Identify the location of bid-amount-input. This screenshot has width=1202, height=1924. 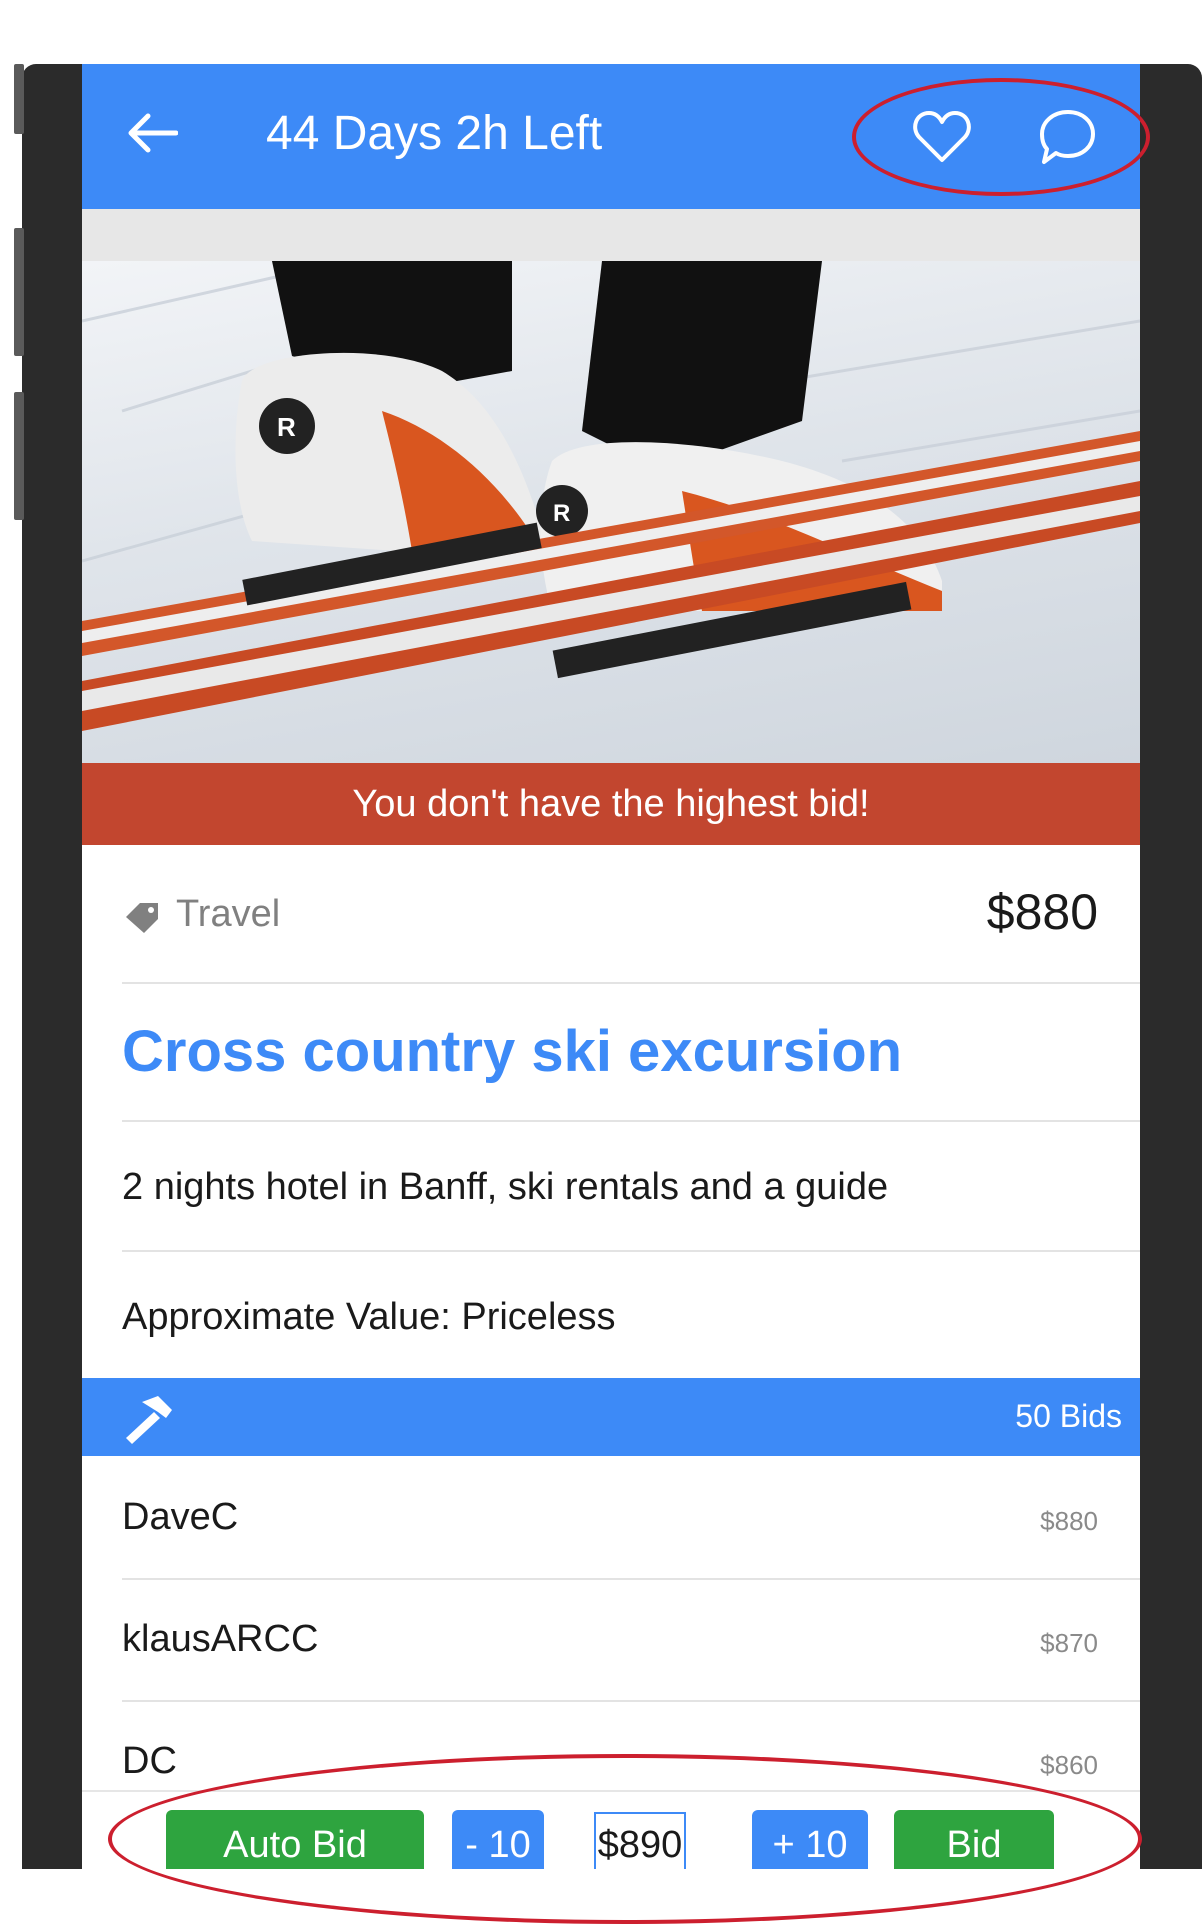
(640, 1840).